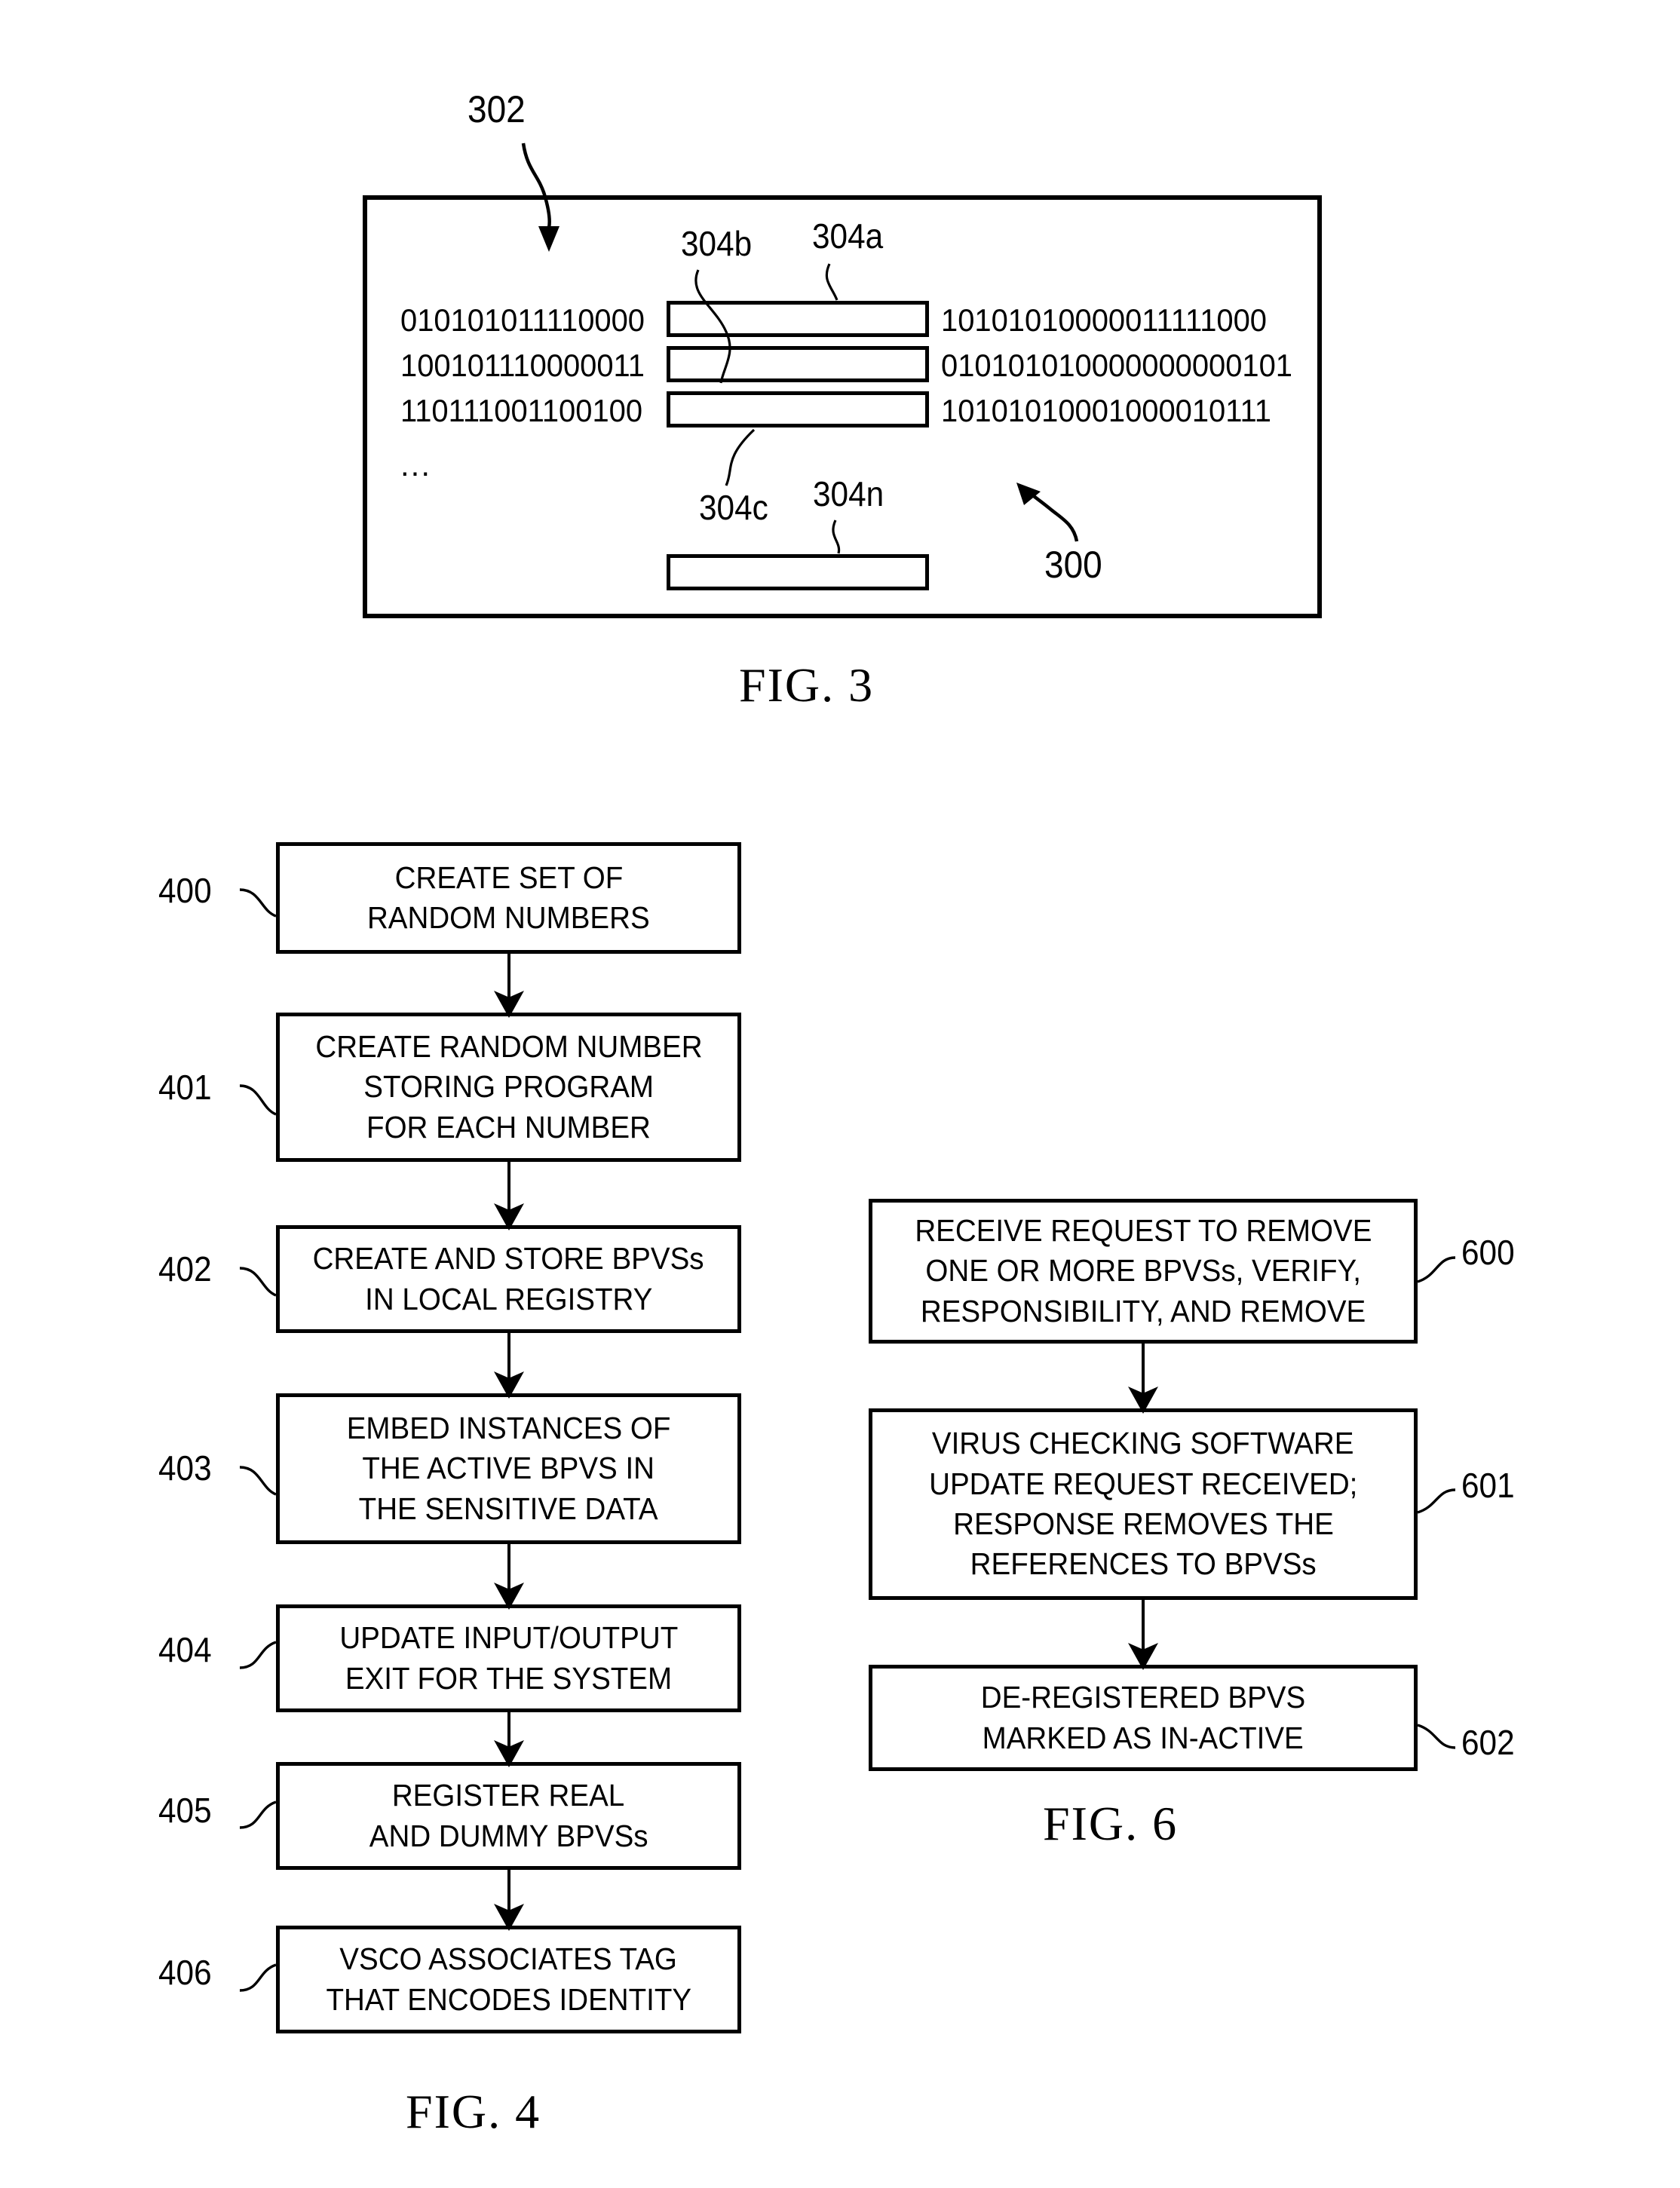 Image resolution: width=1680 pixels, height=2188 pixels. I want to click on ref-403-label: 403, so click(185, 1468).